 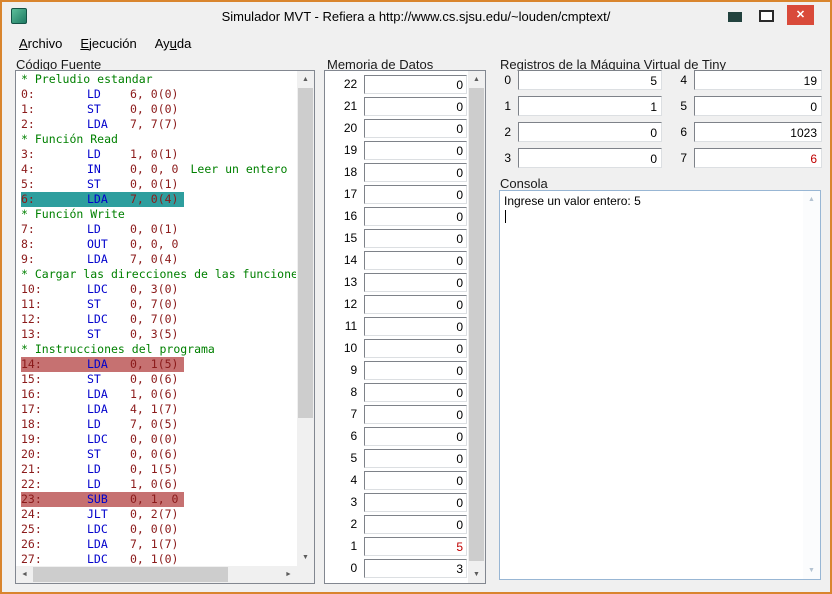 I want to click on memory-vertical-scrollbar: ▲ ▼, so click(x=476, y=327).